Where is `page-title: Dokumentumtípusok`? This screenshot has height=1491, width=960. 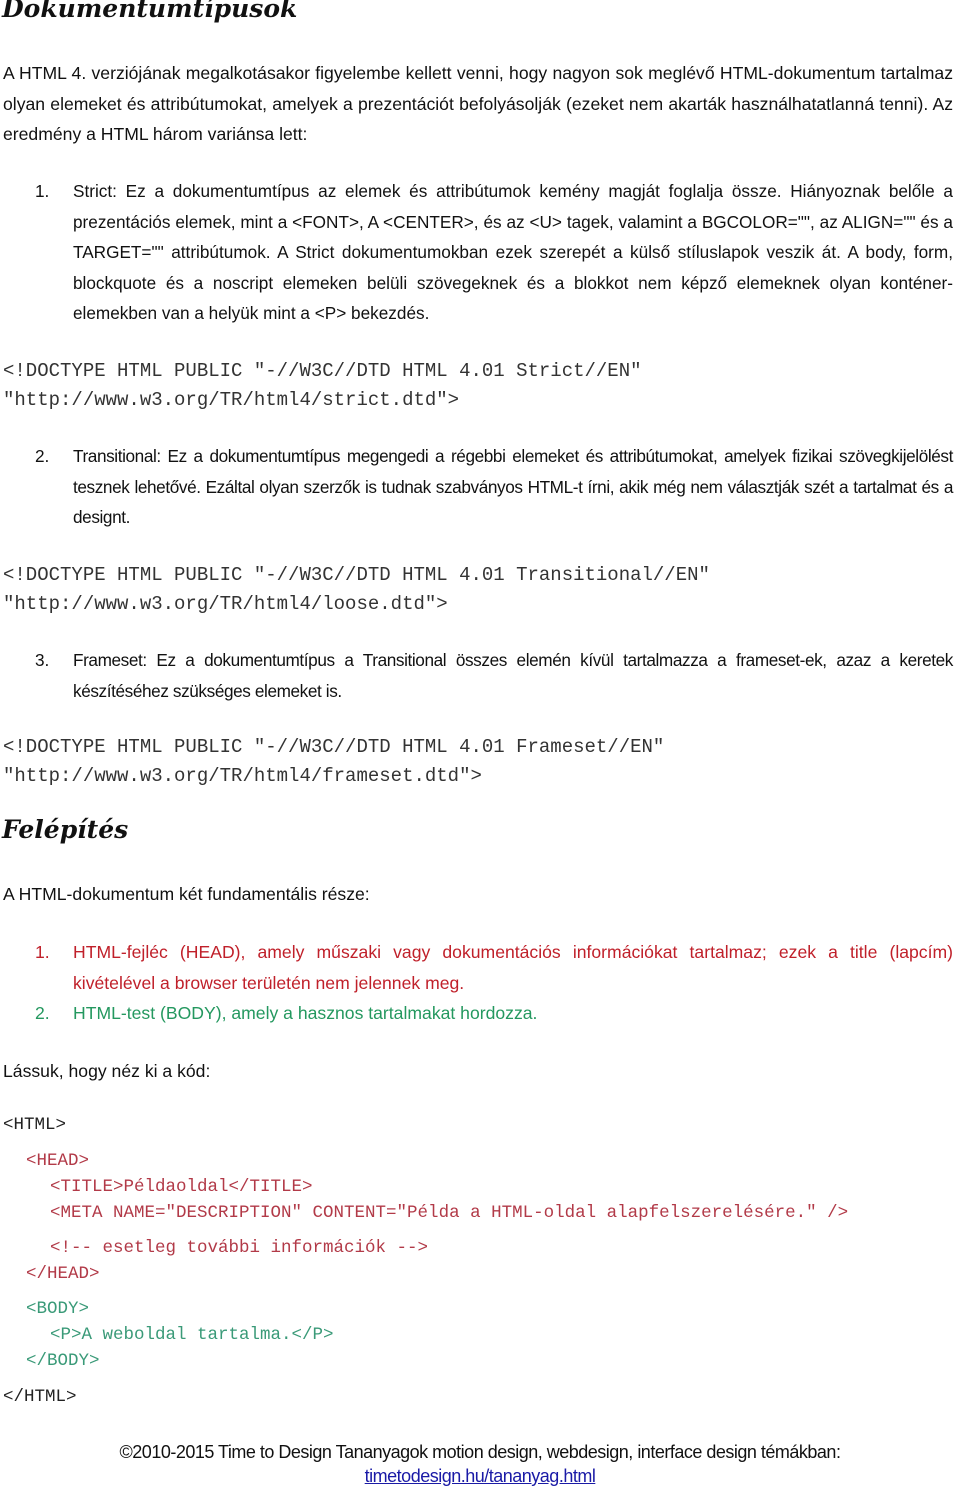 page-title: Dokumentumtípusok is located at coordinates (150, 11).